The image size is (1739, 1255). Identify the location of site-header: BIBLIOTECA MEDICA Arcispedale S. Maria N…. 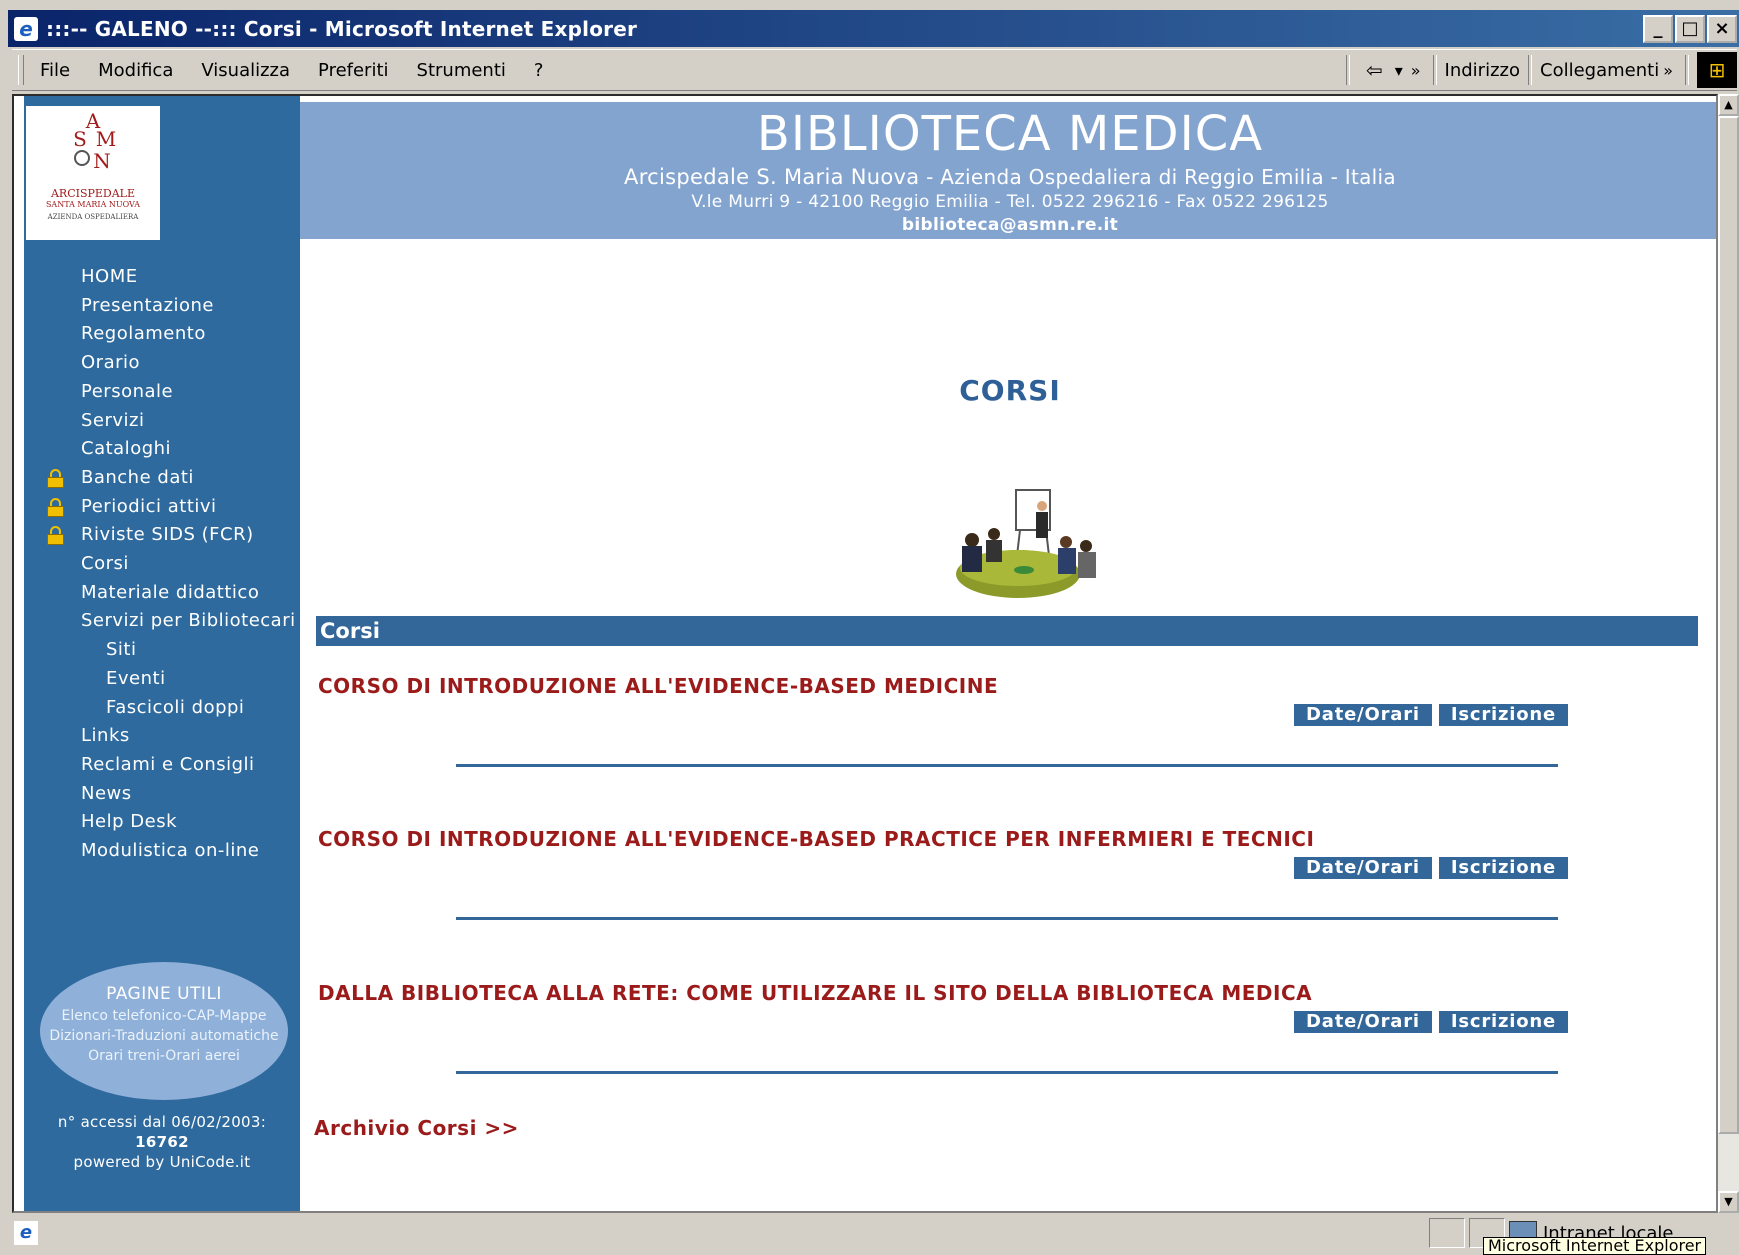
(1008, 170).